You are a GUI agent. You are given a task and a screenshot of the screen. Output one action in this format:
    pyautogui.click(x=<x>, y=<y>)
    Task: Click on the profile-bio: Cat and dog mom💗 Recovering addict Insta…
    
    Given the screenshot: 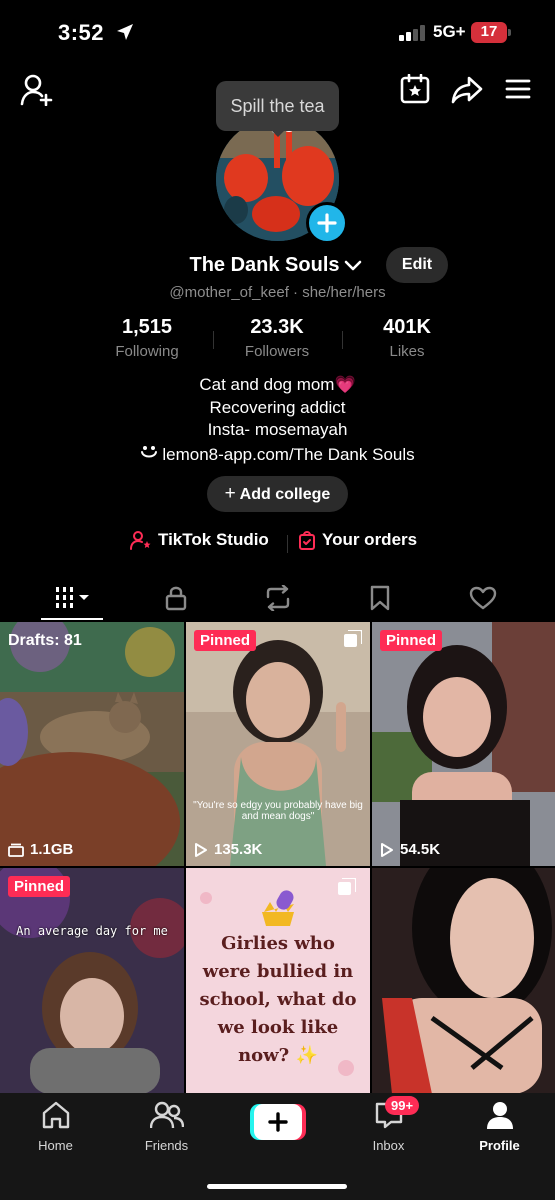 What is the action you would take?
    pyautogui.click(x=277, y=408)
    